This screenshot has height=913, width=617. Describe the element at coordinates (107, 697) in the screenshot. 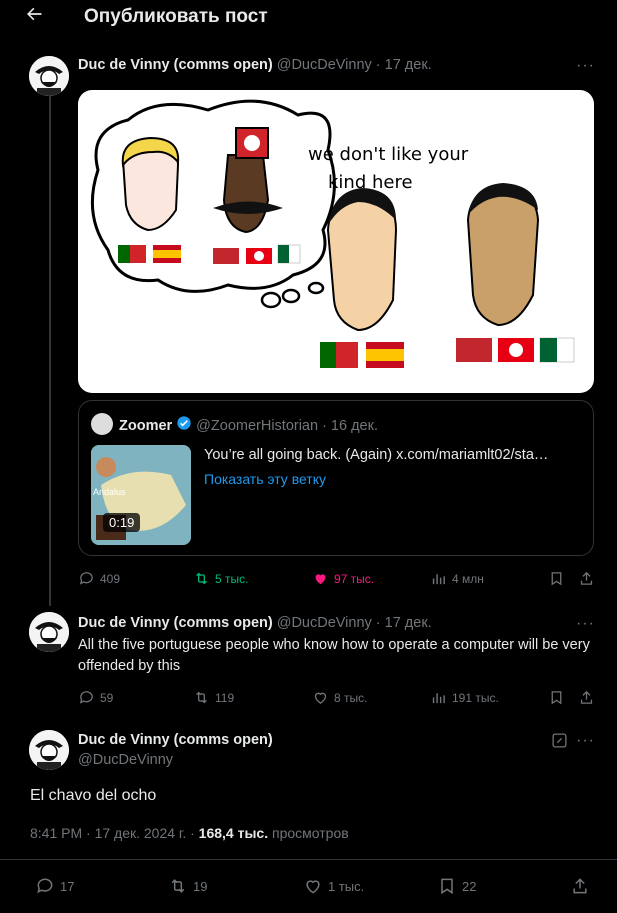

I see `reply-count: 59` at that location.